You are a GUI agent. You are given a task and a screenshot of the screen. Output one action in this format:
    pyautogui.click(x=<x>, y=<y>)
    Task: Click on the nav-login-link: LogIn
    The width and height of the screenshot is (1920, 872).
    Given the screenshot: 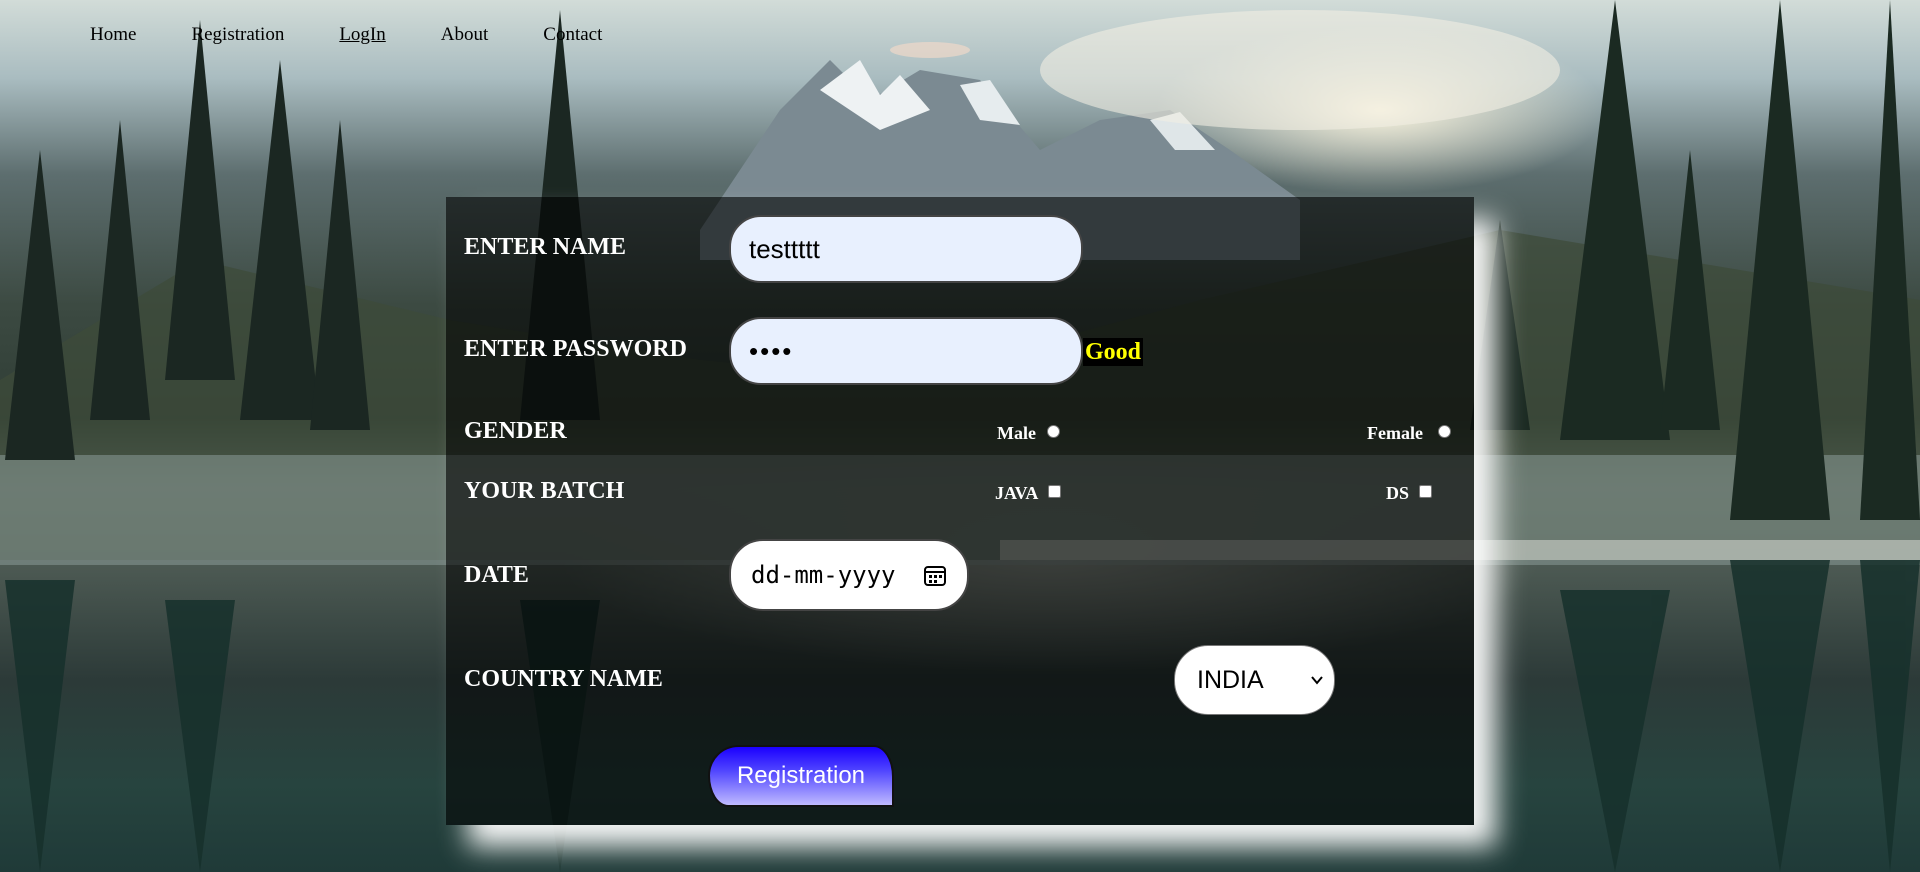 What is the action you would take?
    pyautogui.click(x=362, y=35)
    